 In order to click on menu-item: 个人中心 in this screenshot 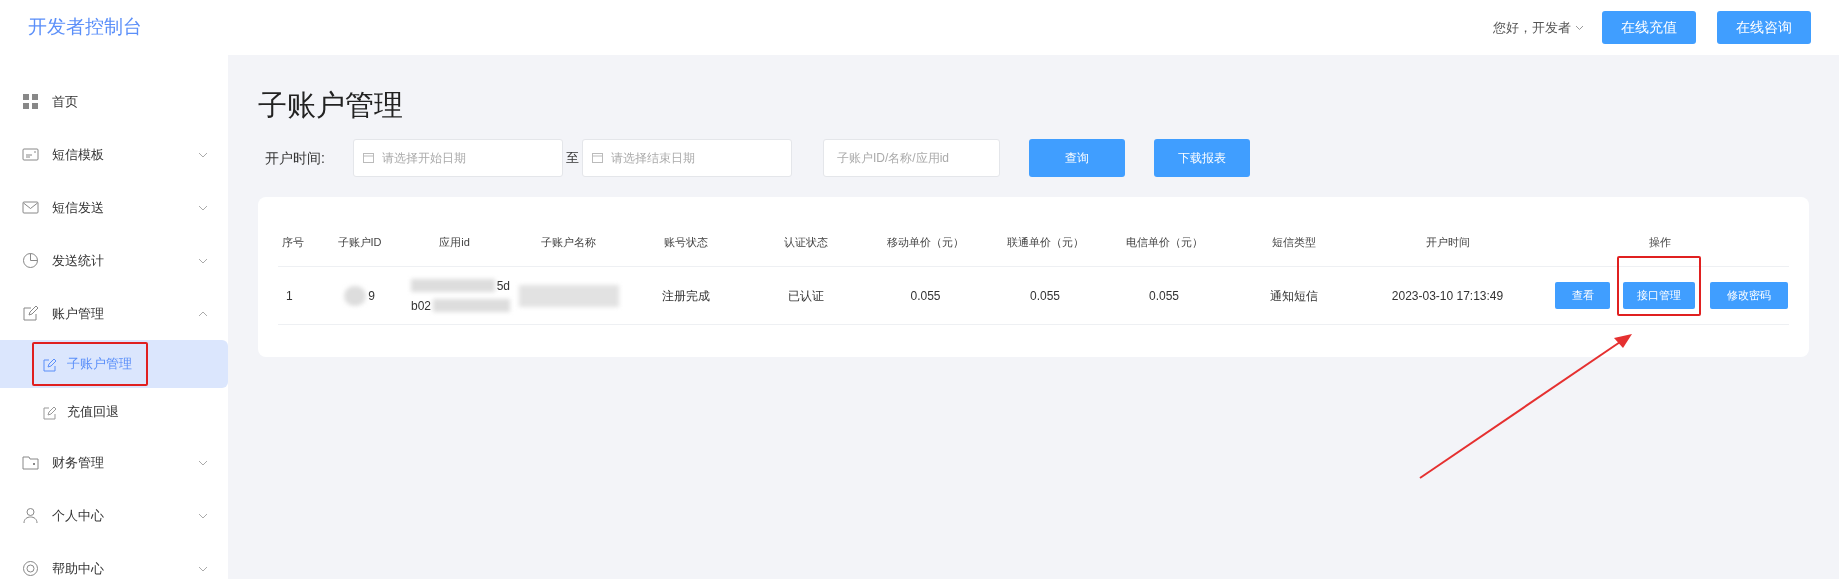, I will do `click(78, 515)`.